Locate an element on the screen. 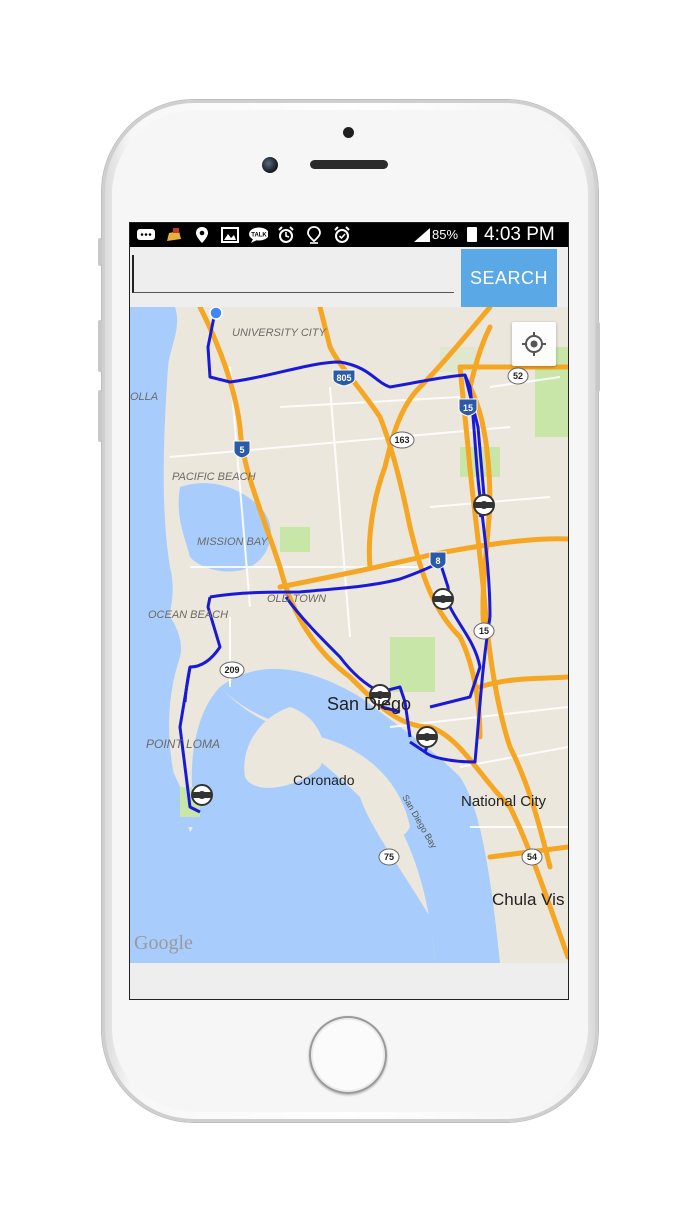 This screenshot has width=698, height=1224. label-san-diego: San Diego is located at coordinates (369, 704).